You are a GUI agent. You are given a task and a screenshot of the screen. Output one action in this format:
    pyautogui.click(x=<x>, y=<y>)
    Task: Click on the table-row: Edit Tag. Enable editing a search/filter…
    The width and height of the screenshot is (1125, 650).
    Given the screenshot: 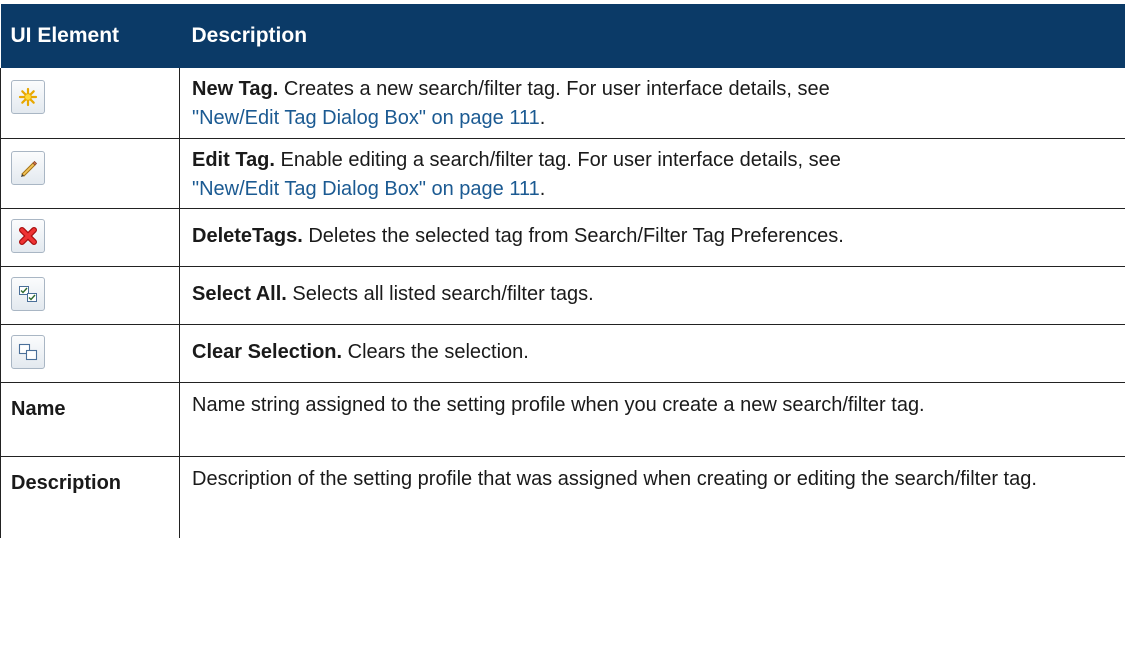 What is the action you would take?
    pyautogui.click(x=562, y=173)
    